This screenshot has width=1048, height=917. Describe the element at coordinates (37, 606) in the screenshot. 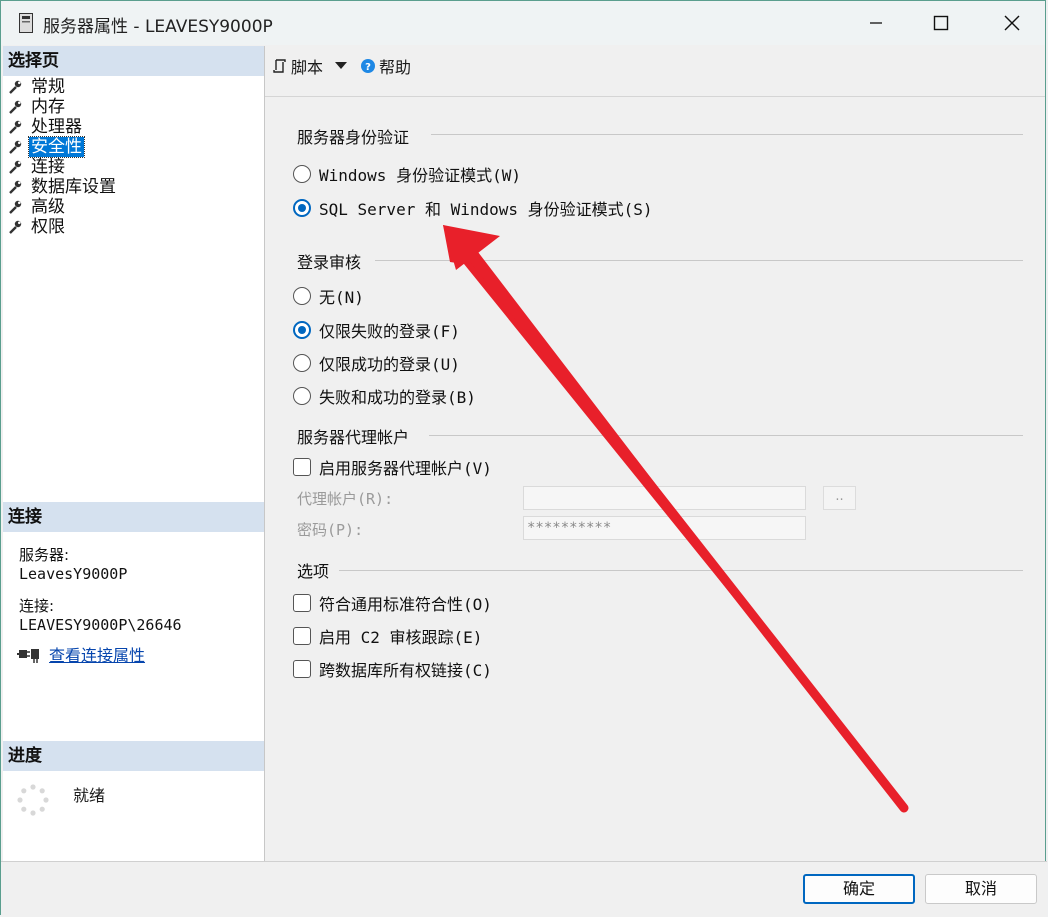

I see `connection-label: 连接:` at that location.